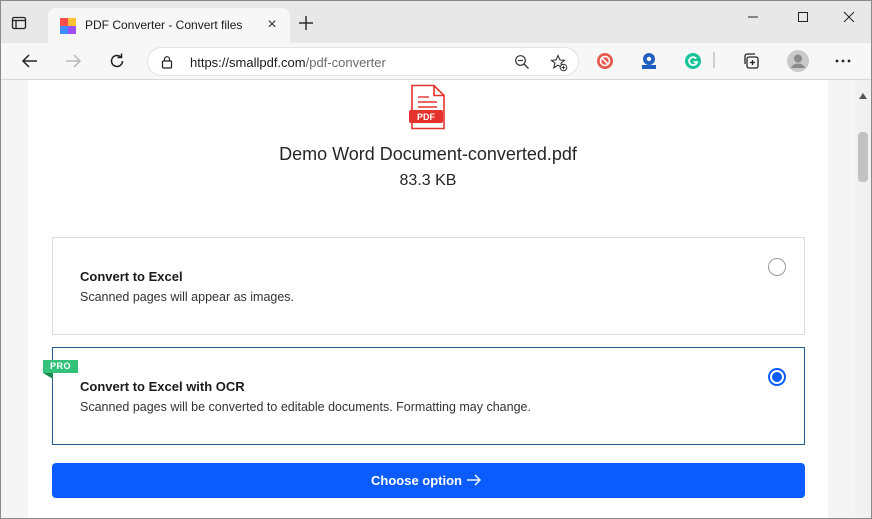  I want to click on add-favorite-icon, so click(559, 63).